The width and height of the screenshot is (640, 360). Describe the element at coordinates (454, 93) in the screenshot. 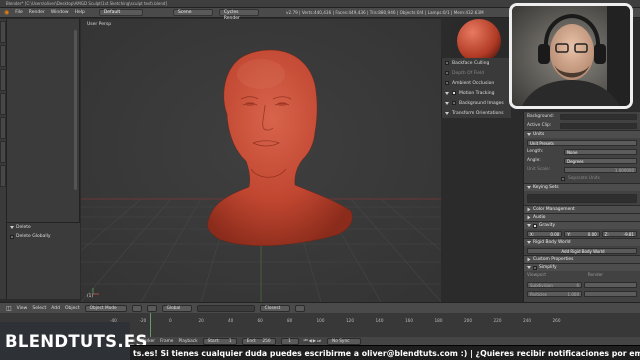

I see `motion-tracking-checkbox` at that location.